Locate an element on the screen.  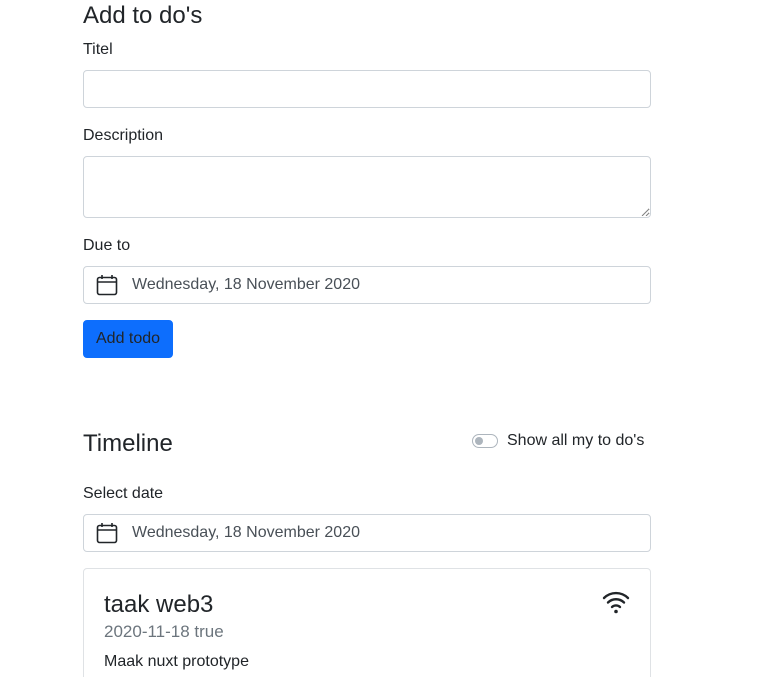
due-date-value: Wednesday, 18 November 2020 is located at coordinates (246, 284).